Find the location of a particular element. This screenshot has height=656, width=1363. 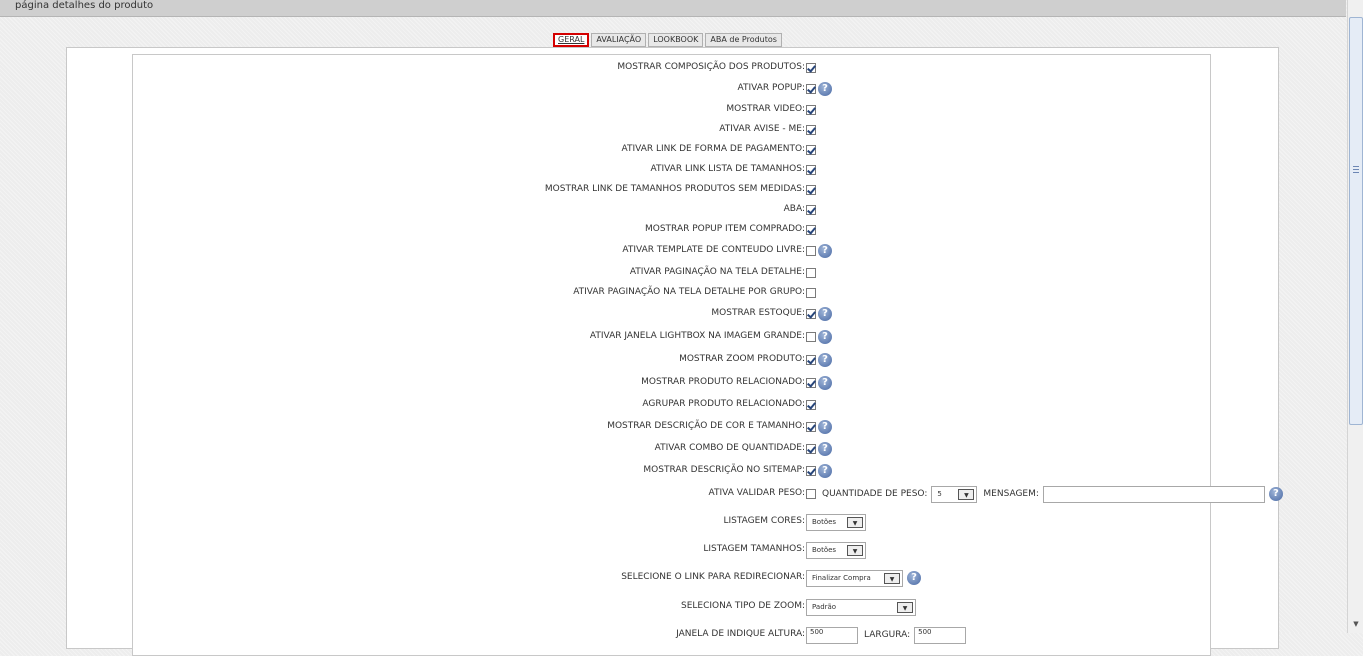

row-label: ATIVAR POPUP: is located at coordinates (771, 88).